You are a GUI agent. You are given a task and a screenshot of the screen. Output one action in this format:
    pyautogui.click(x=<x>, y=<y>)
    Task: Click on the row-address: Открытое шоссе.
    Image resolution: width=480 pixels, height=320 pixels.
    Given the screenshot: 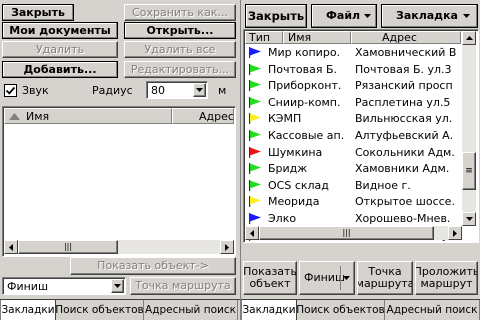 What is the action you would take?
    pyautogui.click(x=405, y=202)
    